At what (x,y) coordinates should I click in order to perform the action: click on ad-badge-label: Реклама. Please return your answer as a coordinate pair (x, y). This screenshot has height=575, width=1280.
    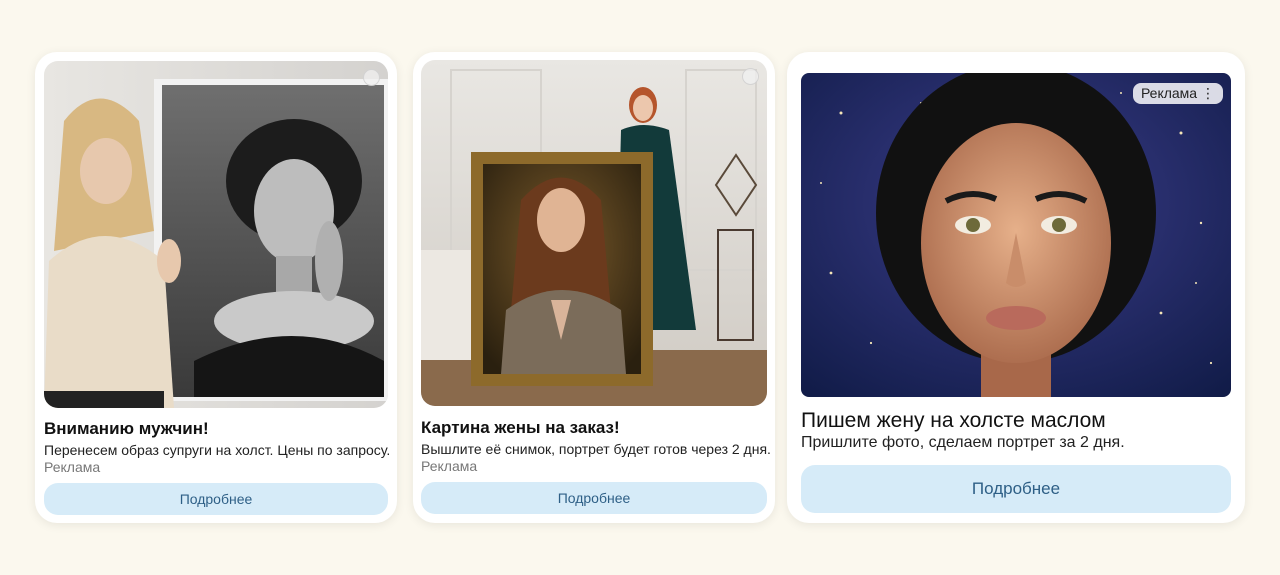
    Looking at the image, I should click on (1169, 93).